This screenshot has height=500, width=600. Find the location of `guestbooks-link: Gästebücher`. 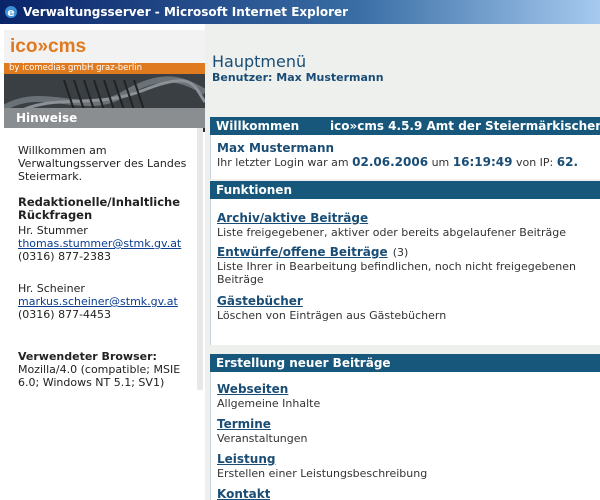

guestbooks-link: Gästebücher is located at coordinates (260, 301).